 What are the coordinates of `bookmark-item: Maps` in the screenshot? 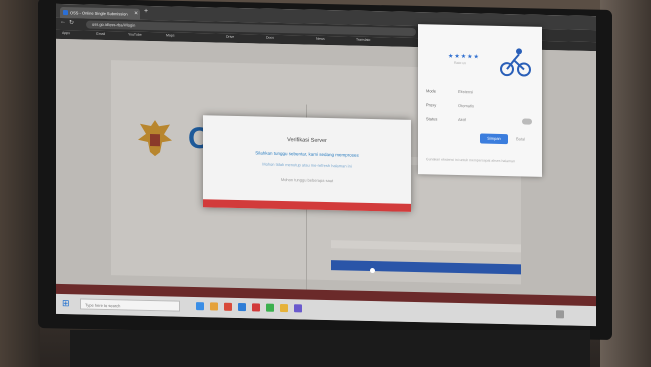 It's located at (170, 35).